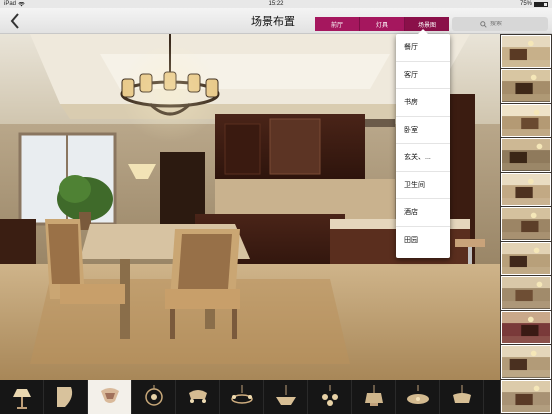 The width and height of the screenshot is (552, 414). I want to click on dropdown-item-hotel: 酒店, so click(423, 213).